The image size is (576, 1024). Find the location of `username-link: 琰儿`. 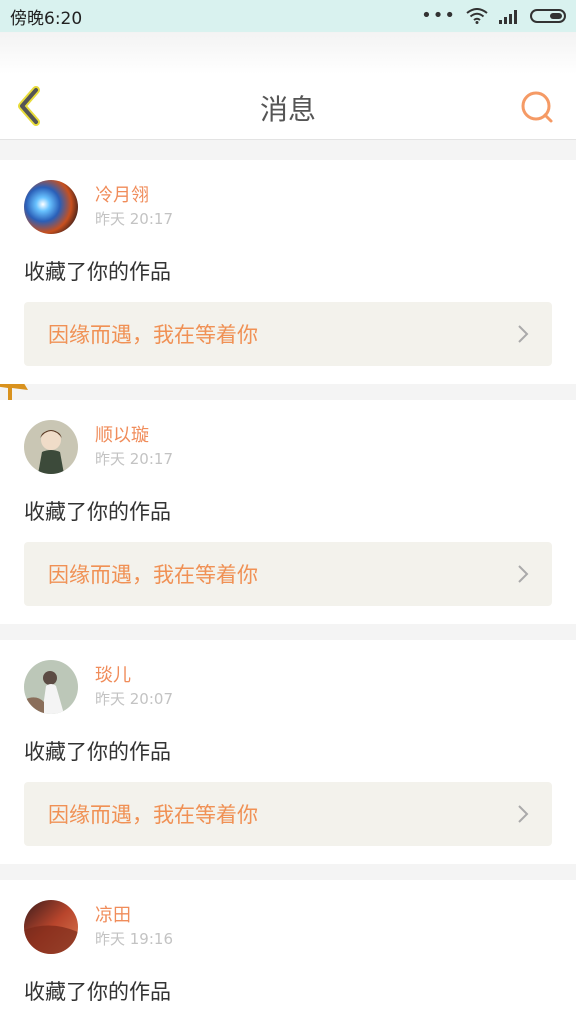

username-link: 琰儿 is located at coordinates (134, 676).